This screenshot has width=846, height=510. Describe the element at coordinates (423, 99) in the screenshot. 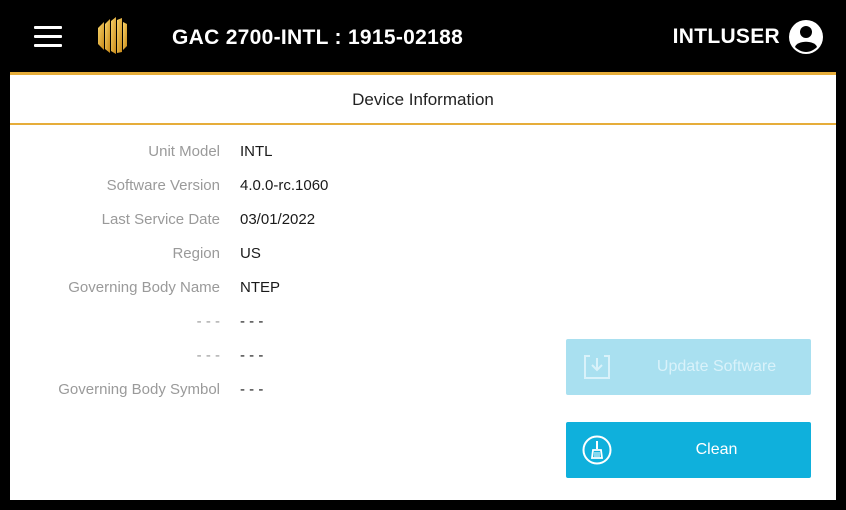

I see `section-title: Device Information` at that location.